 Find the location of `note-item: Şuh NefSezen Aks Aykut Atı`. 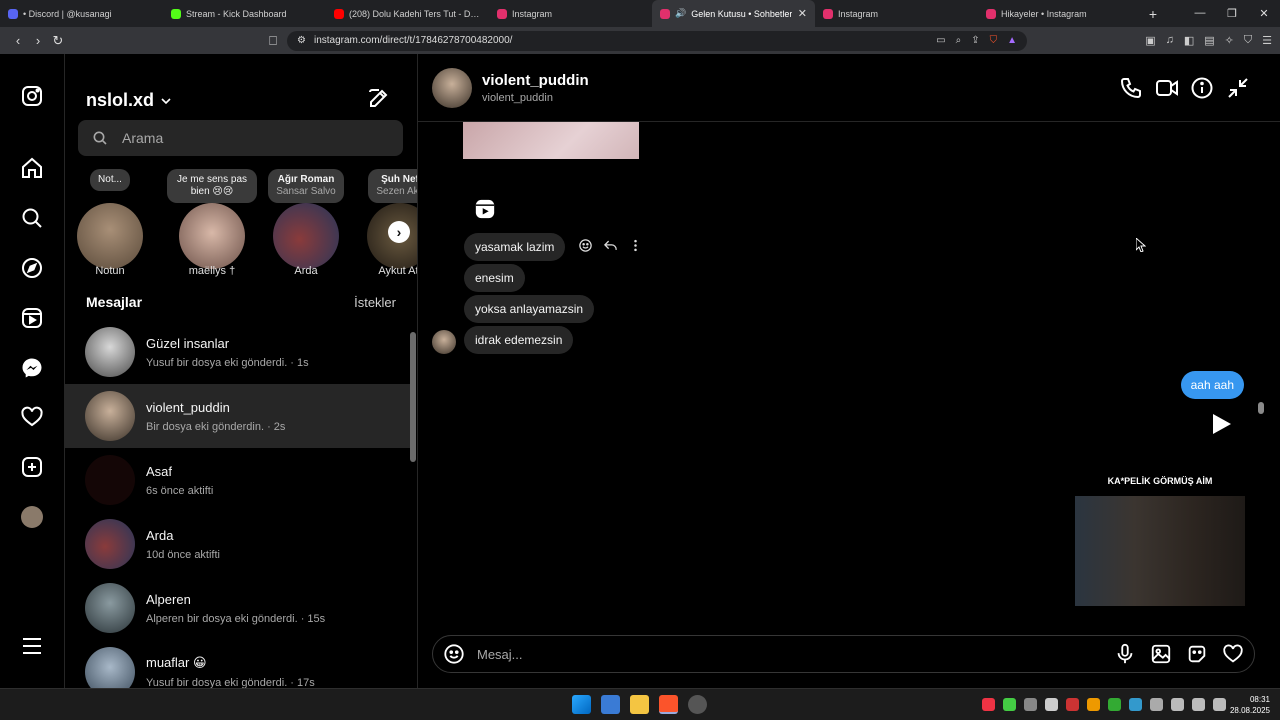

note-item: Şuh NefSezen Aks Aykut Atı is located at coordinates (386, 223).